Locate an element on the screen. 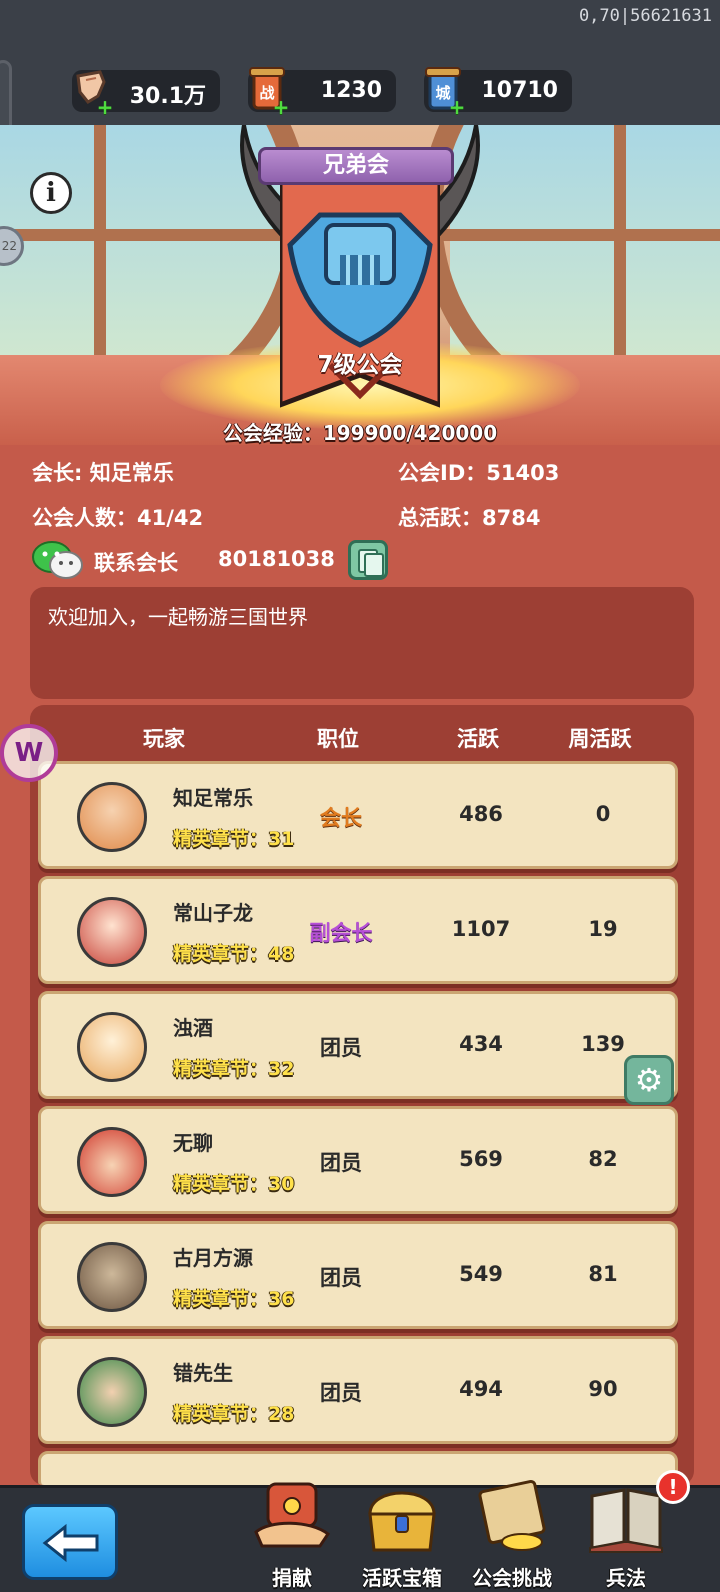 The width and height of the screenshot is (720, 1592). player-name: 无聊 is located at coordinates (193, 1143).